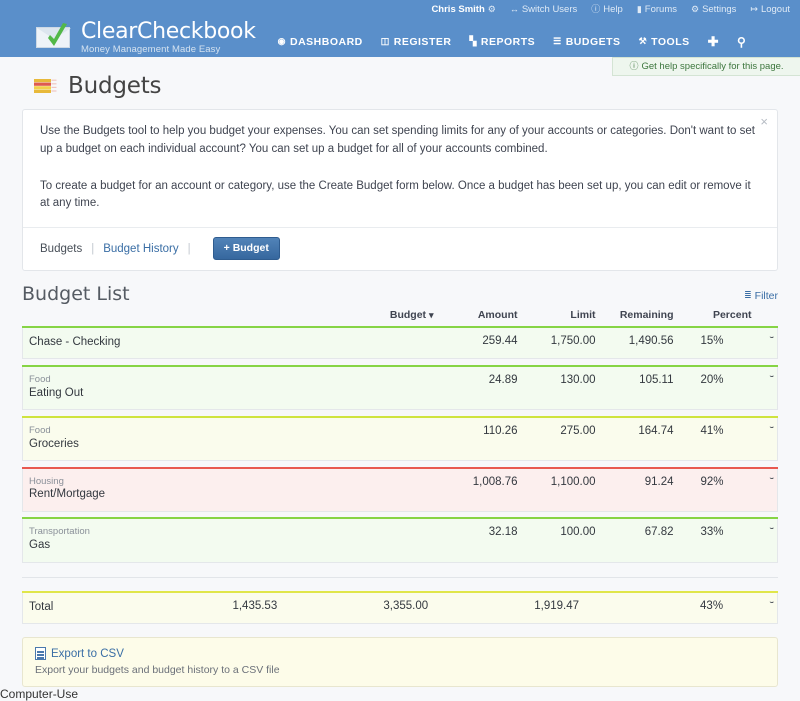 This screenshot has height=701, width=800. I want to click on budget-category-label: Housing, so click(46, 481).